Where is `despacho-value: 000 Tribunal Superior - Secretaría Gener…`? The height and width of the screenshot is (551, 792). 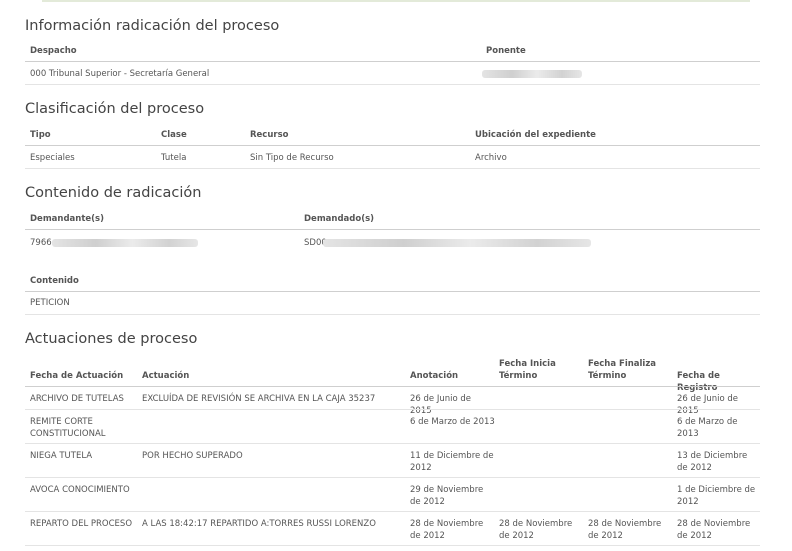
despacho-value: 000 Tribunal Superior - Secretaría Gener… is located at coordinates (120, 74).